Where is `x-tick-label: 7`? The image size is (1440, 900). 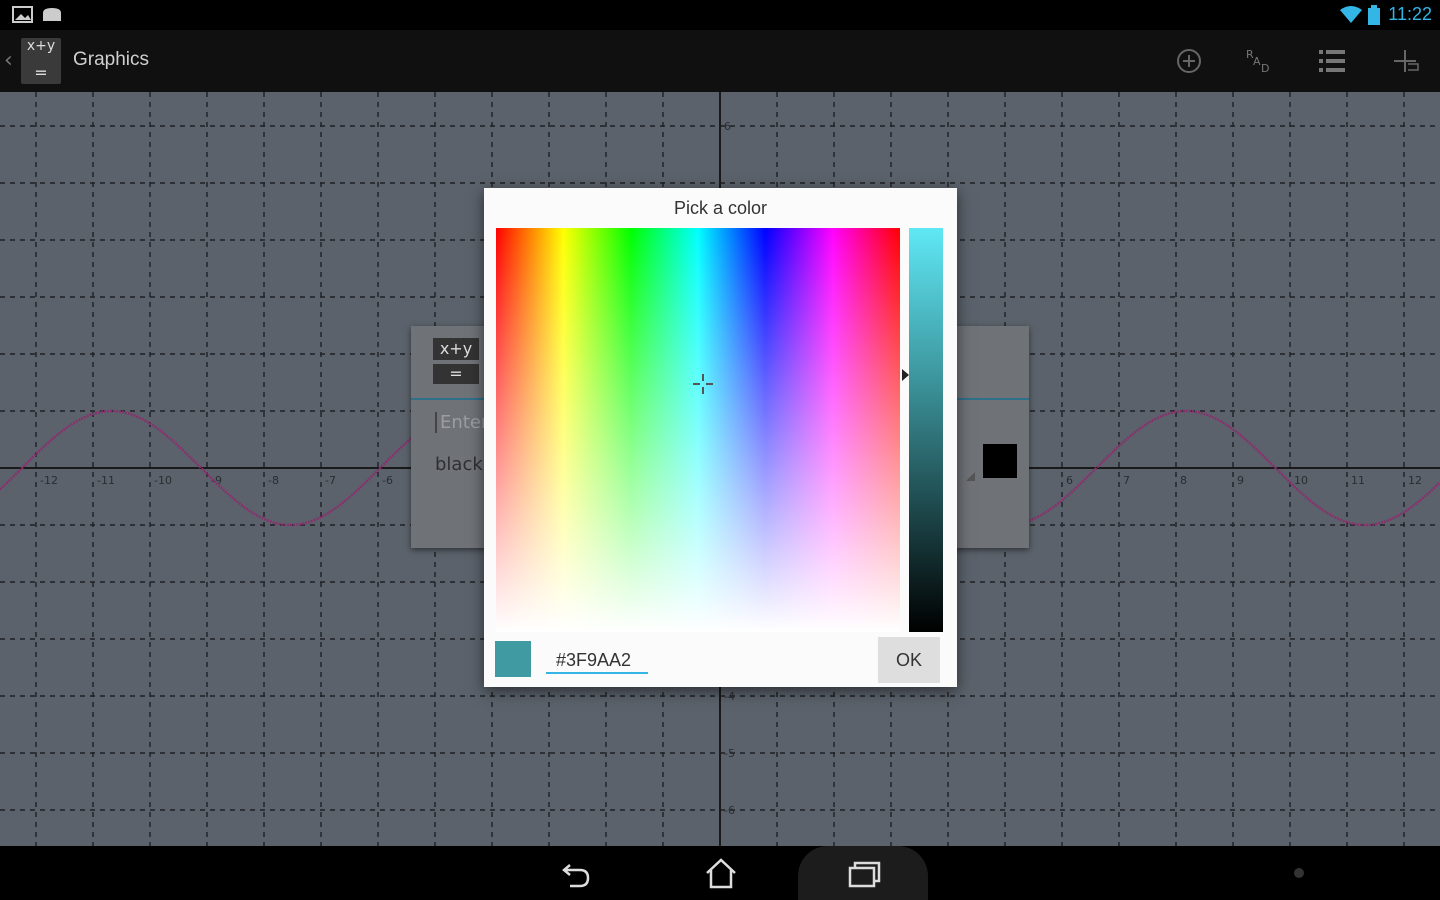
x-tick-label: 7 is located at coordinates (1126, 480).